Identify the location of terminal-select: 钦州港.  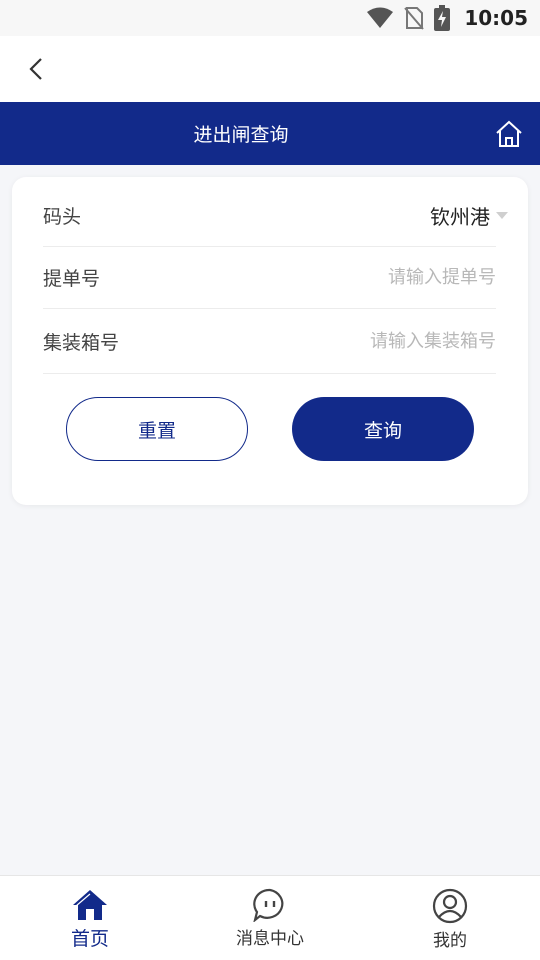
(469, 215).